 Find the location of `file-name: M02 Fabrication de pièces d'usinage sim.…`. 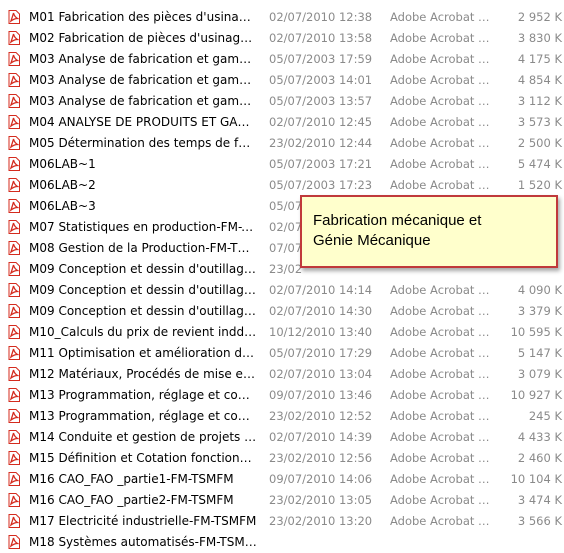

file-name: M02 Fabrication de pièces d'usinage sim.… is located at coordinates (143, 38).